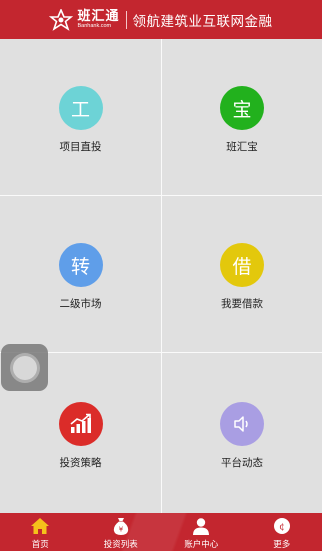 Image resolution: width=322 pixels, height=551 pixels. I want to click on grid-item-borrow: 借 我要借款, so click(242, 274).